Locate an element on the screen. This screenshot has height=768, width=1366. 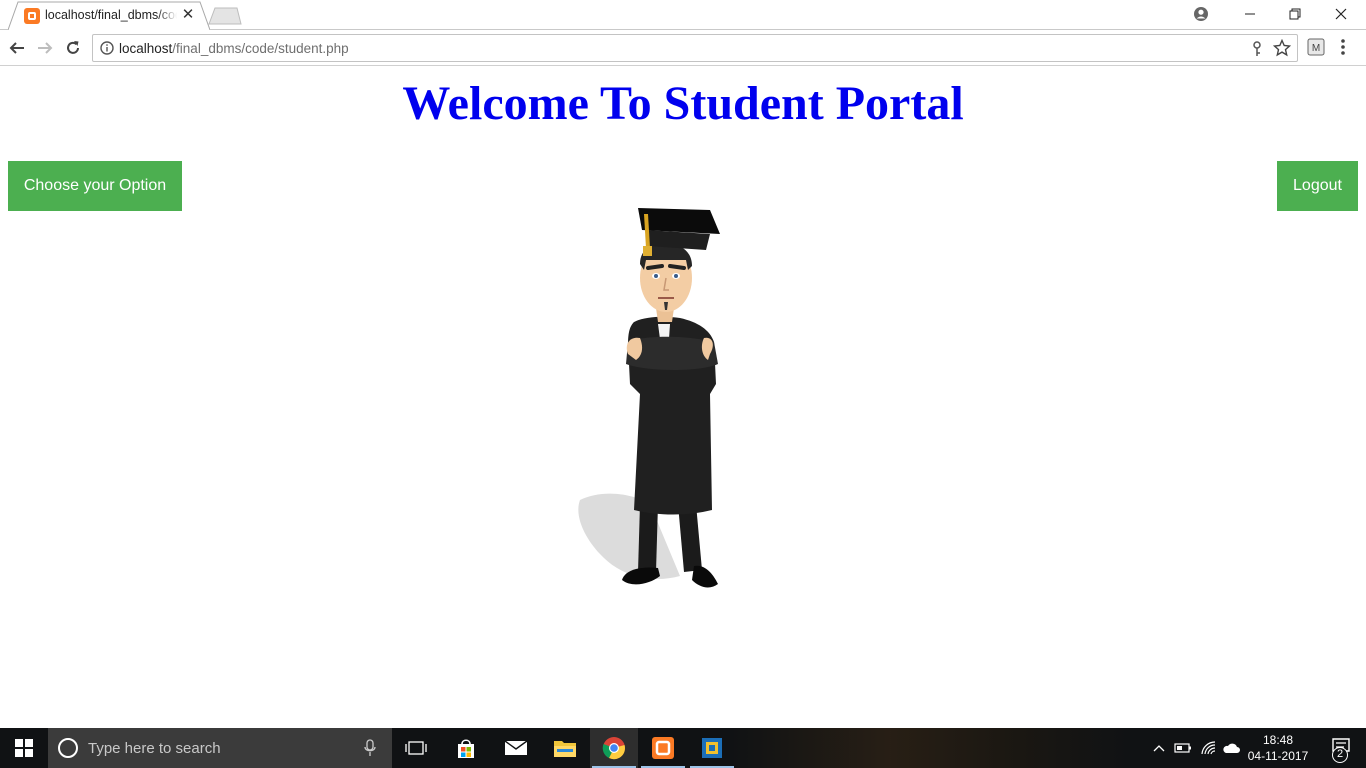
xampp-app-button is located at coordinates (663, 748).